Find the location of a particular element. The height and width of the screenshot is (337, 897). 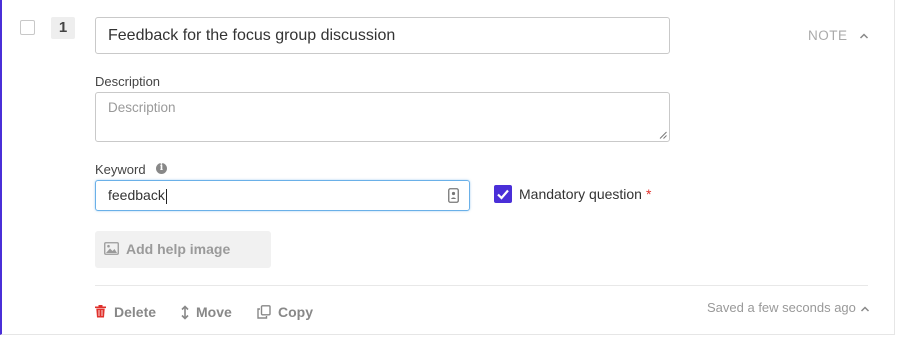

info-icon: i is located at coordinates (161, 168).